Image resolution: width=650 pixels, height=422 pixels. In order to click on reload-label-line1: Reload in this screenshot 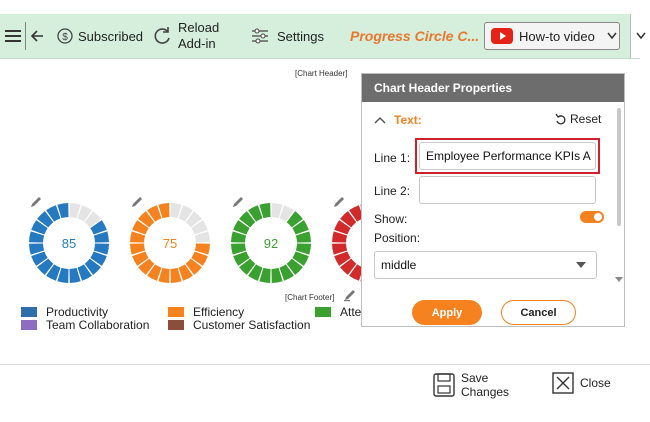, I will do `click(199, 27)`.